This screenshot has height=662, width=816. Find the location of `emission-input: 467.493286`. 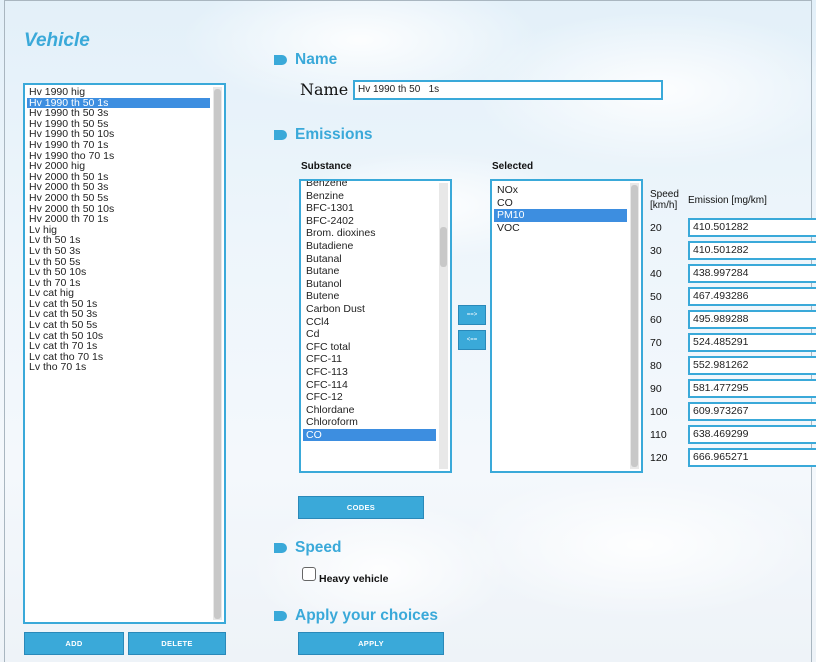

emission-input: 467.493286 is located at coordinates (752, 296).